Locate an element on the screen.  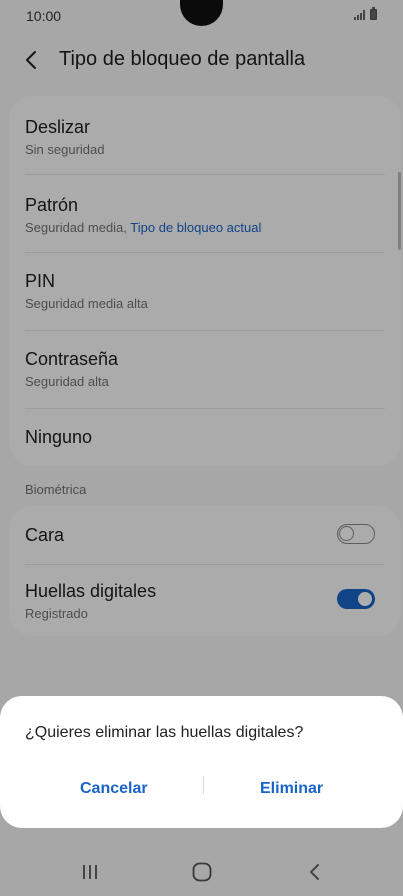
delete-button: Eliminar is located at coordinates (291, 789).